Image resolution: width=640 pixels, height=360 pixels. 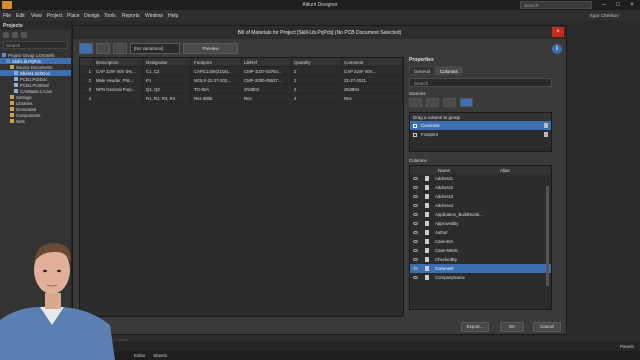 What do you see at coordinates (92, 16) in the screenshot?
I see `menu-design: Design` at bounding box center [92, 16].